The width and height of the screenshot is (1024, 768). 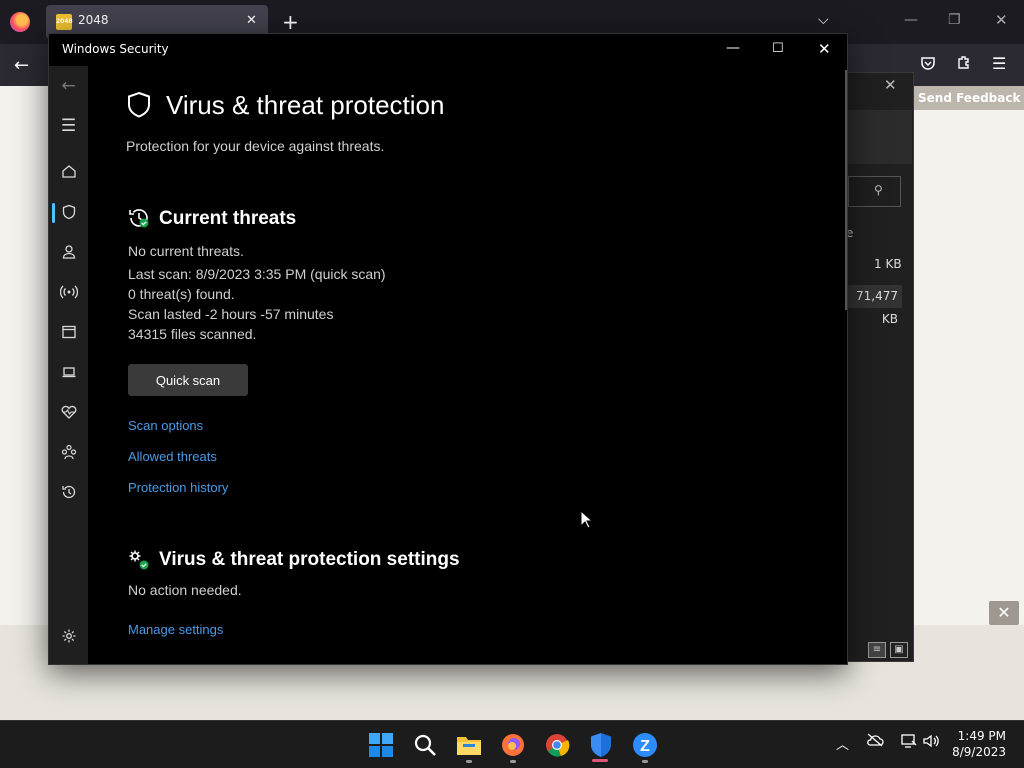 What do you see at coordinates (928, 65) in the screenshot?
I see `pocket-icon` at bounding box center [928, 65].